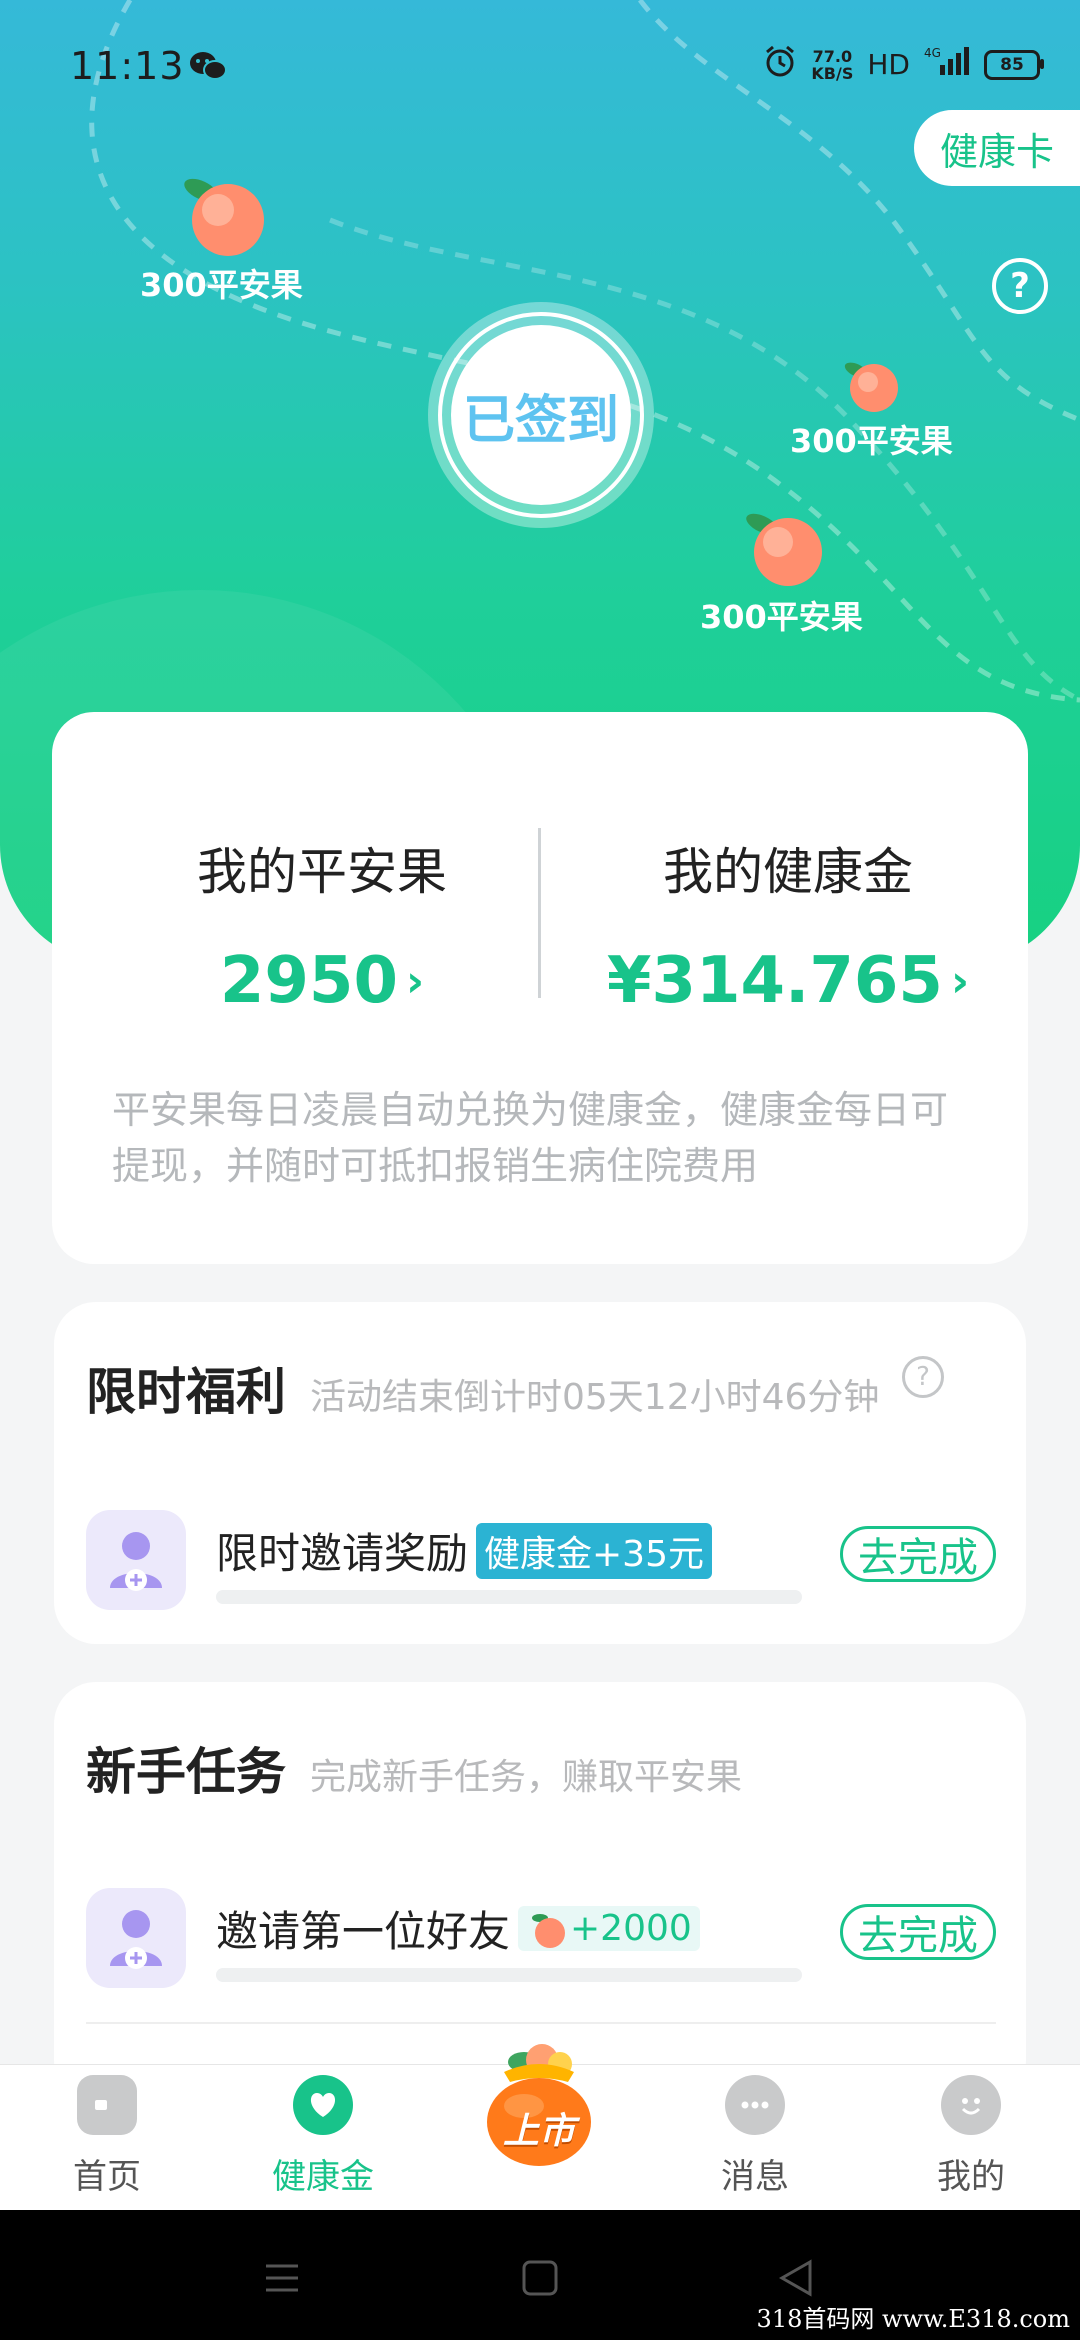 Image resolution: width=1080 pixels, height=2340 pixels. Describe the element at coordinates (464, 1550) in the screenshot. I see `task-name: 限时邀请奖励 健康金+35元` at that location.